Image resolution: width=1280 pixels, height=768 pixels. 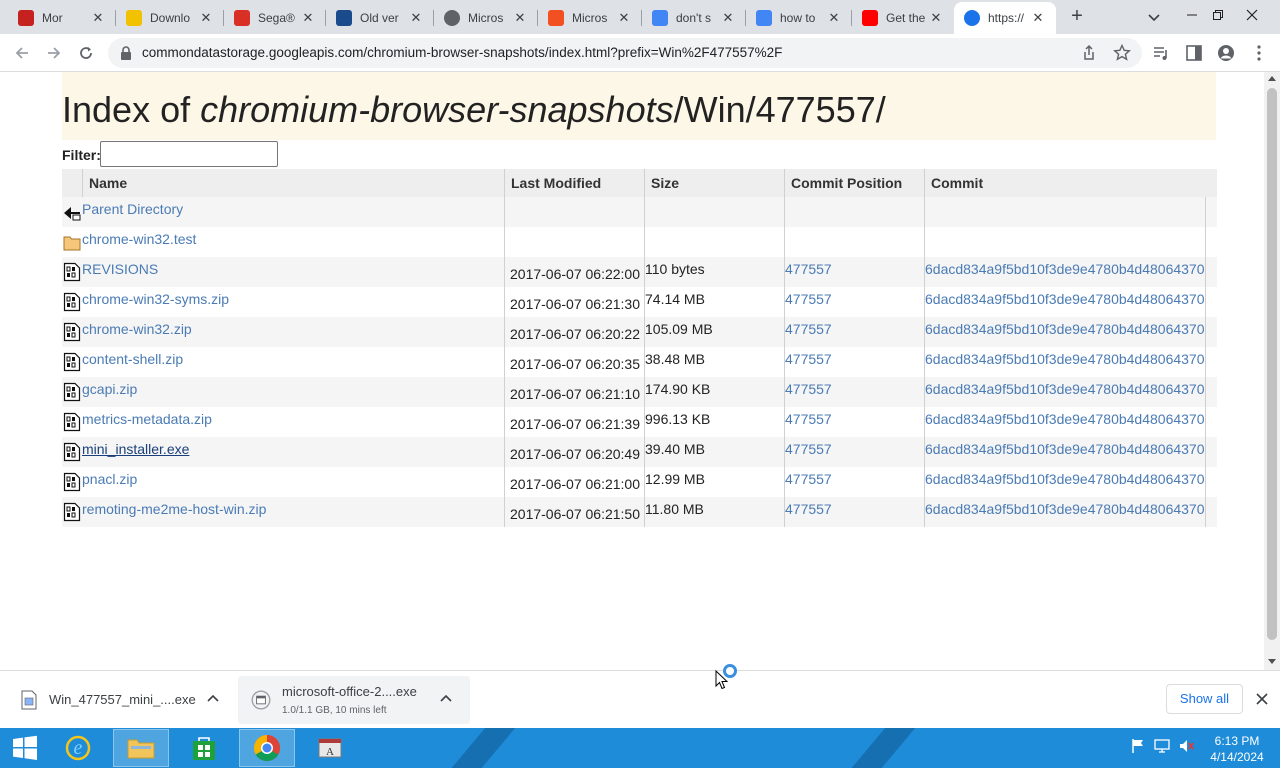 What do you see at coordinates (293, 183) in the screenshot?
I see `column-header-name: Name` at bounding box center [293, 183].